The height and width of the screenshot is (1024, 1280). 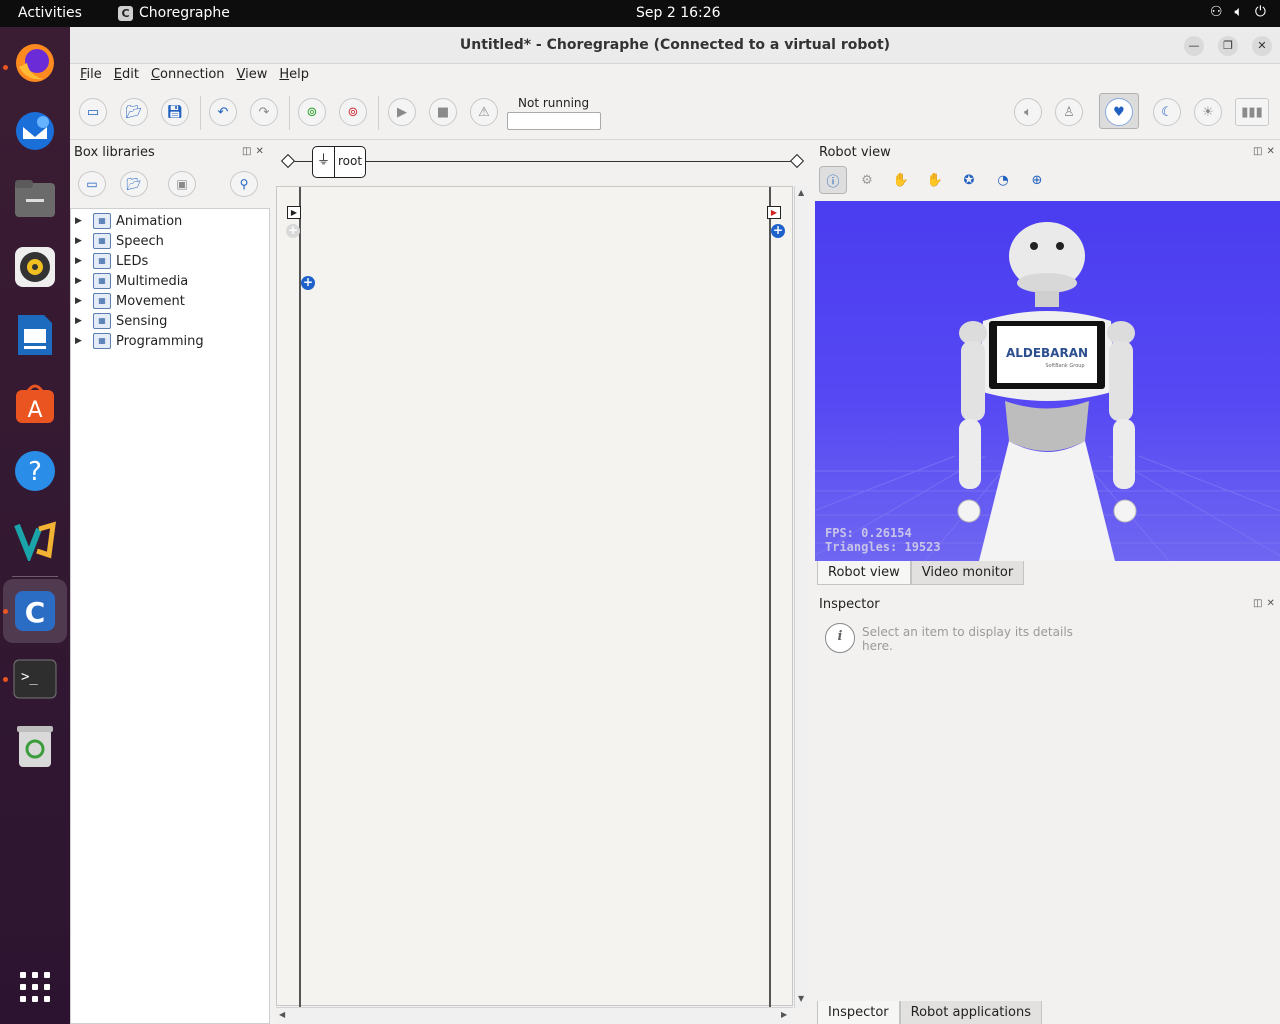 I want to click on right-arm-icon: ✋, so click(x=935, y=180).